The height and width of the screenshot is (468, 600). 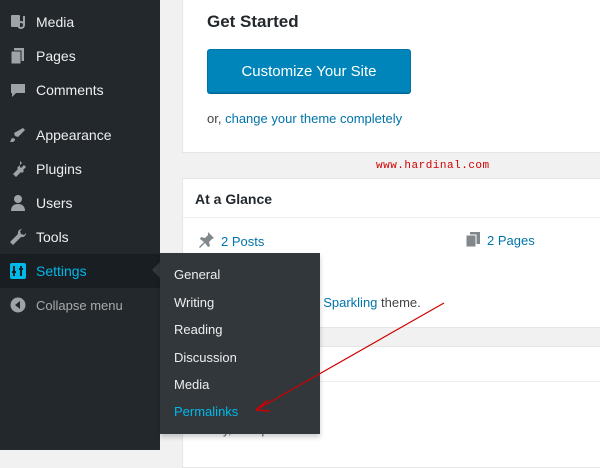 I want to click on posts-link: 2 Posts, so click(x=242, y=241).